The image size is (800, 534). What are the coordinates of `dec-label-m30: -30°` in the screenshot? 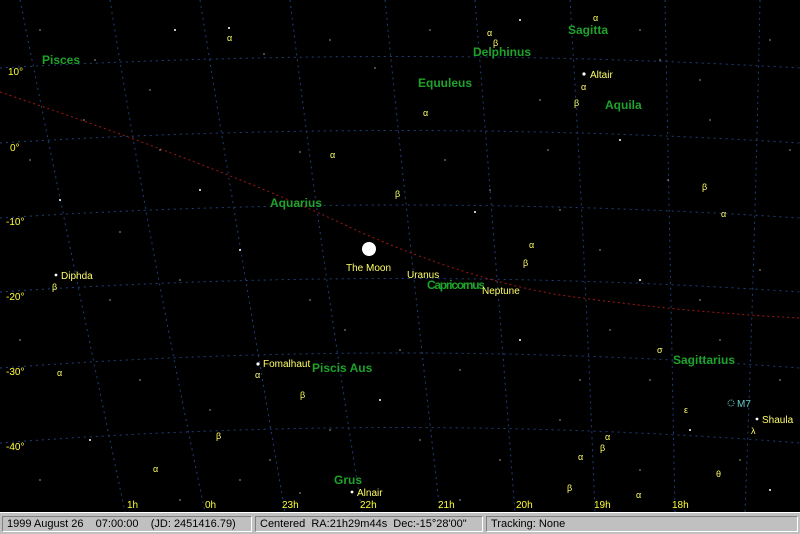 It's located at (15, 372).